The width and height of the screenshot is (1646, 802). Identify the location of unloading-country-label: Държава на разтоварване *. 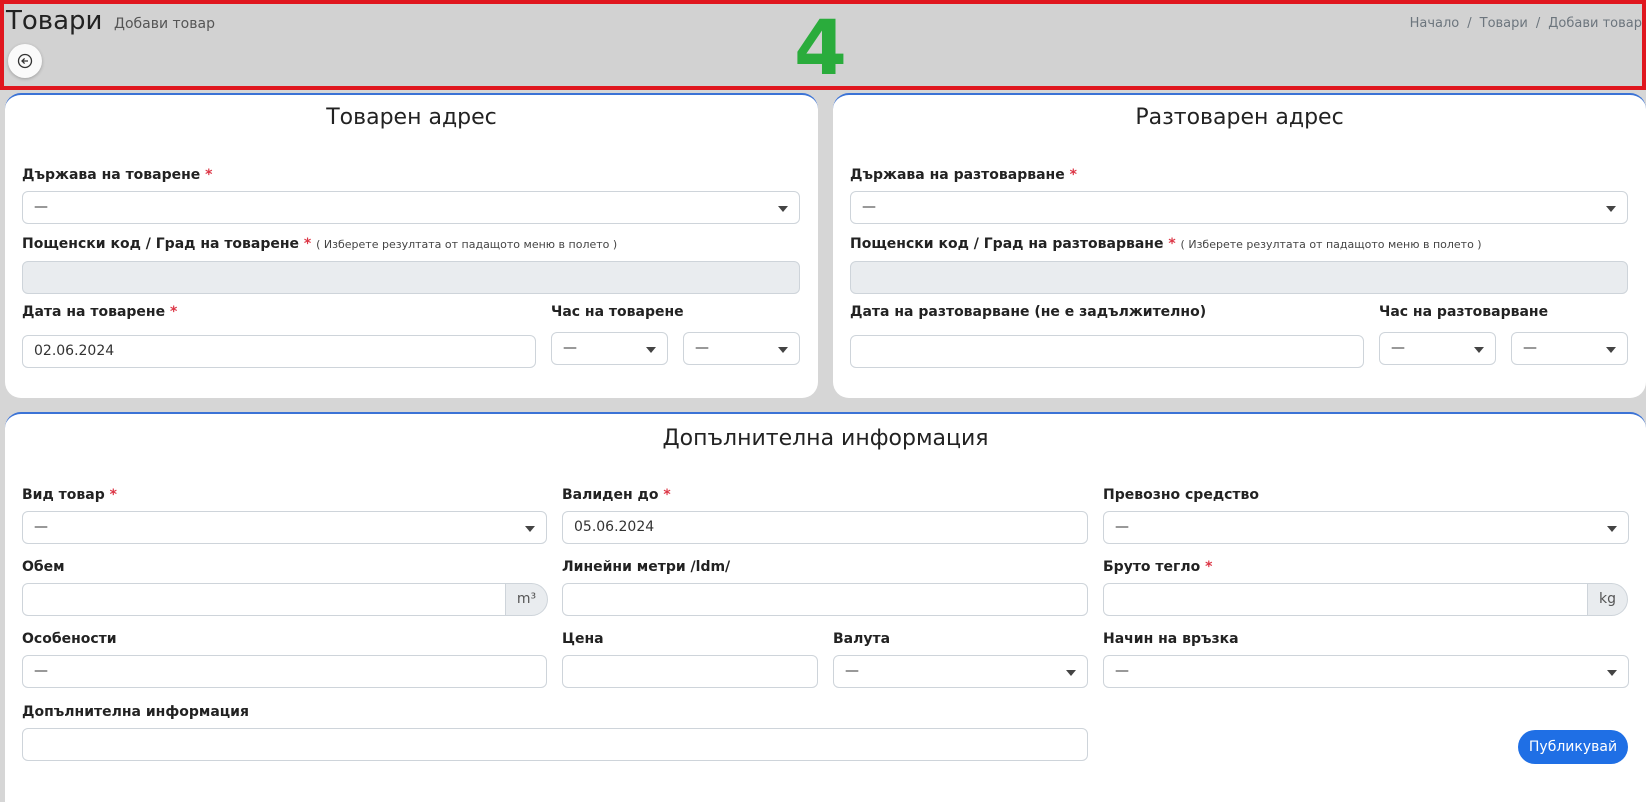
(963, 175).